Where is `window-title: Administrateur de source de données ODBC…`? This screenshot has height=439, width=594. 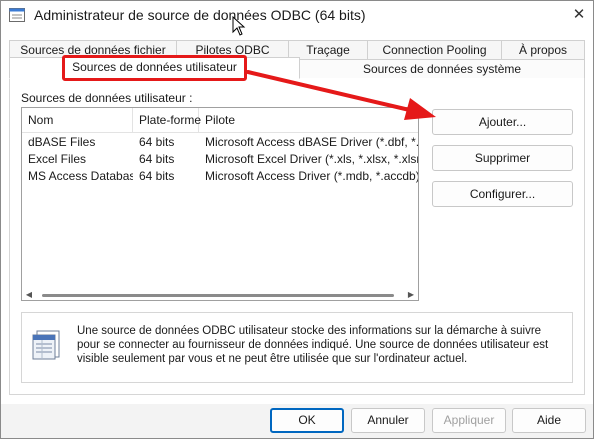 window-title: Administrateur de source de données ODBC… is located at coordinates (200, 15).